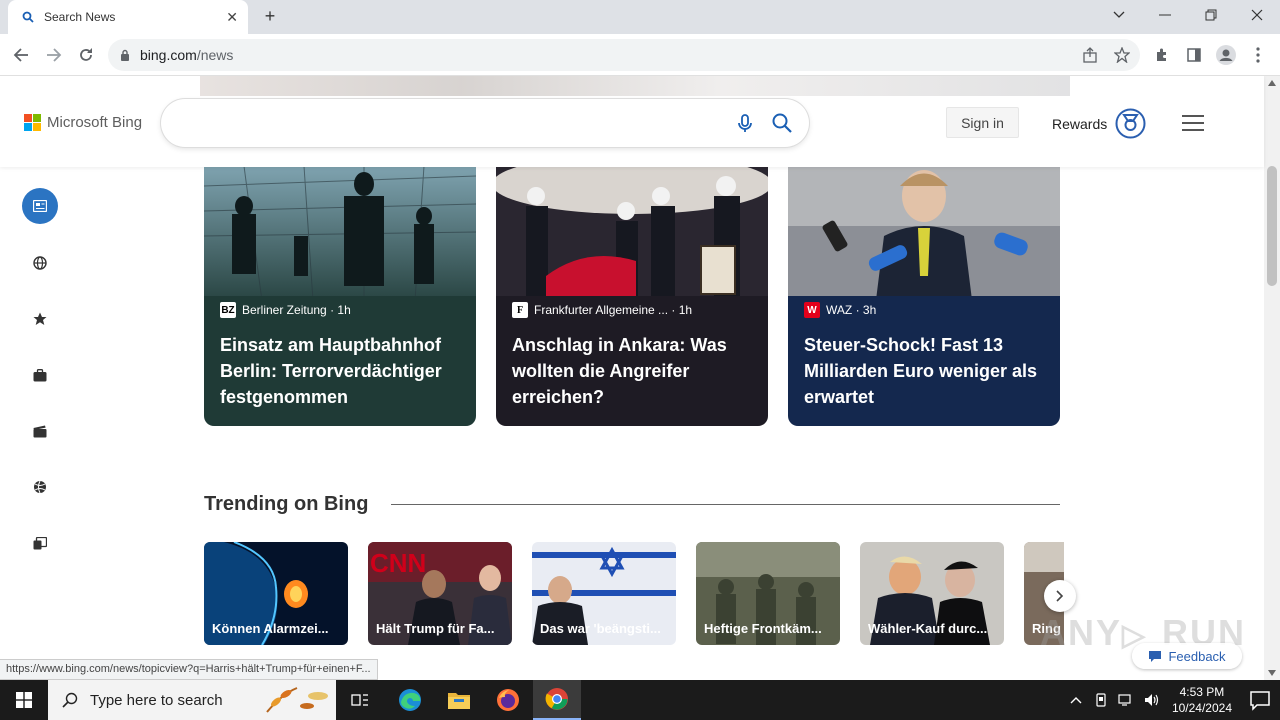 The height and width of the screenshot is (720, 1280). What do you see at coordinates (128, 17) in the screenshot?
I see `browser-tab: Search News ✕` at bounding box center [128, 17].